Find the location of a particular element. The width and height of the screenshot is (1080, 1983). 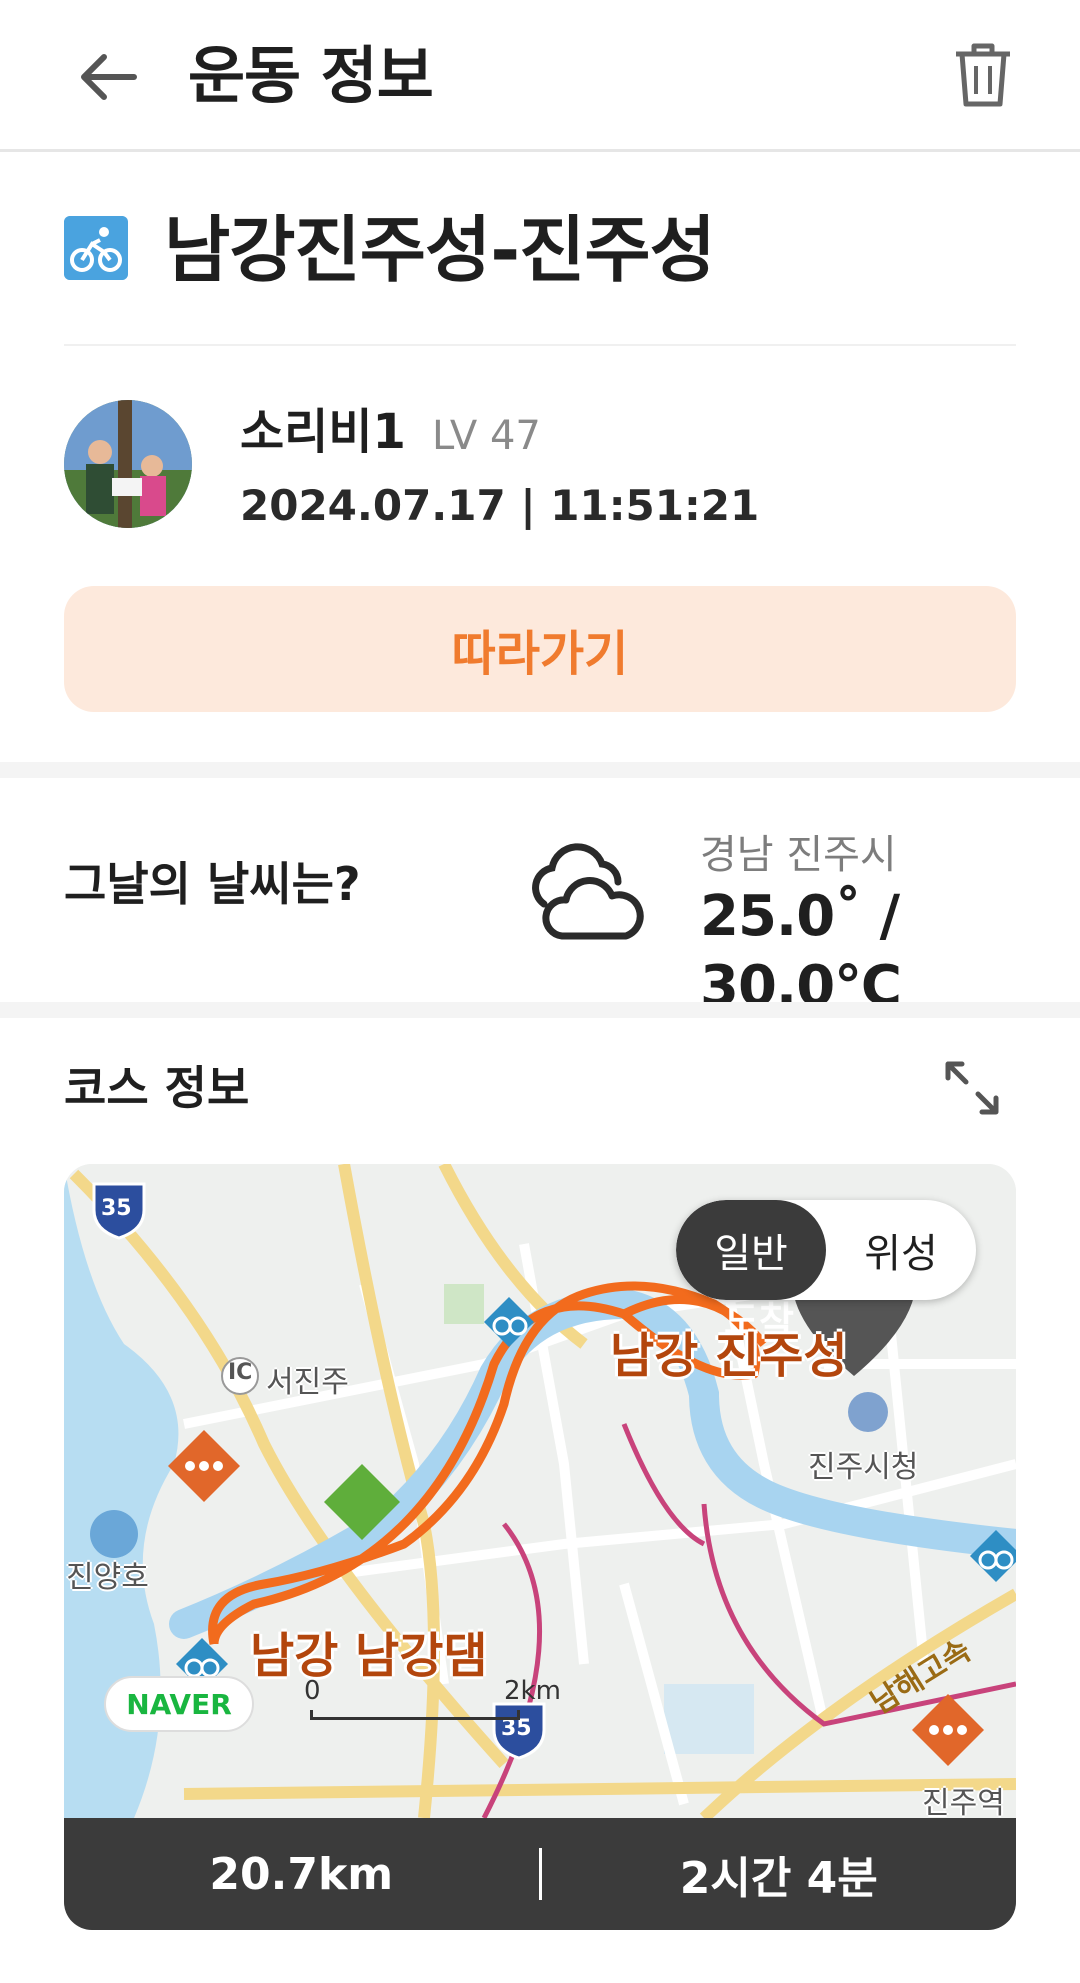

view-option-normal: 일반 is located at coordinates (751, 1250).